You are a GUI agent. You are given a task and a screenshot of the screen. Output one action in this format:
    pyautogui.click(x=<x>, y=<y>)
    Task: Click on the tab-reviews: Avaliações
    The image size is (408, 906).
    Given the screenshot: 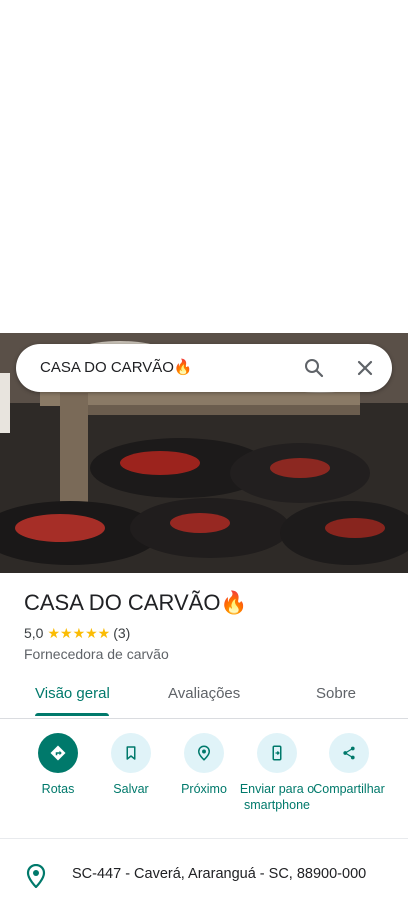 What is the action you would take?
    pyautogui.click(x=204, y=693)
    